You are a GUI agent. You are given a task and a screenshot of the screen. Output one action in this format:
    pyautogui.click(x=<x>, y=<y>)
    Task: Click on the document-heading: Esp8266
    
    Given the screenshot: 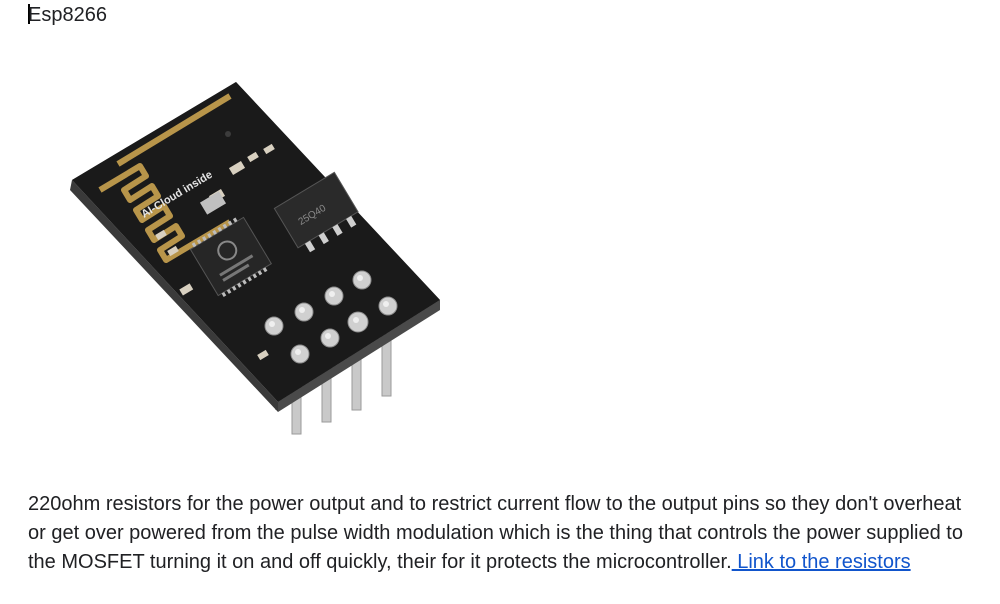 What is the action you would take?
    pyautogui.click(x=67, y=15)
    